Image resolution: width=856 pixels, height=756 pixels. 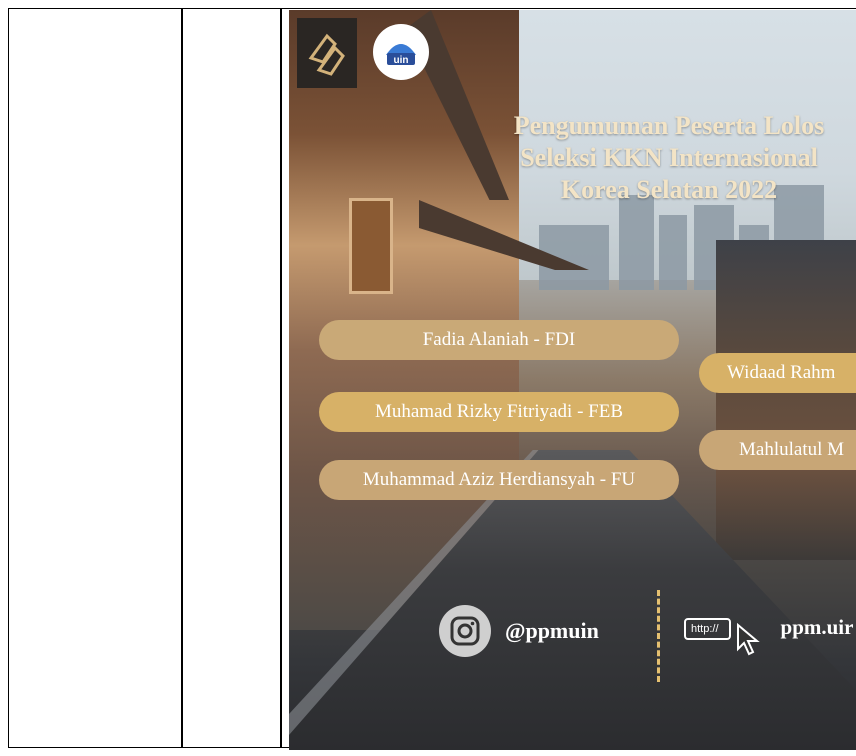 I want to click on uin-logo: uin, so click(x=401, y=52).